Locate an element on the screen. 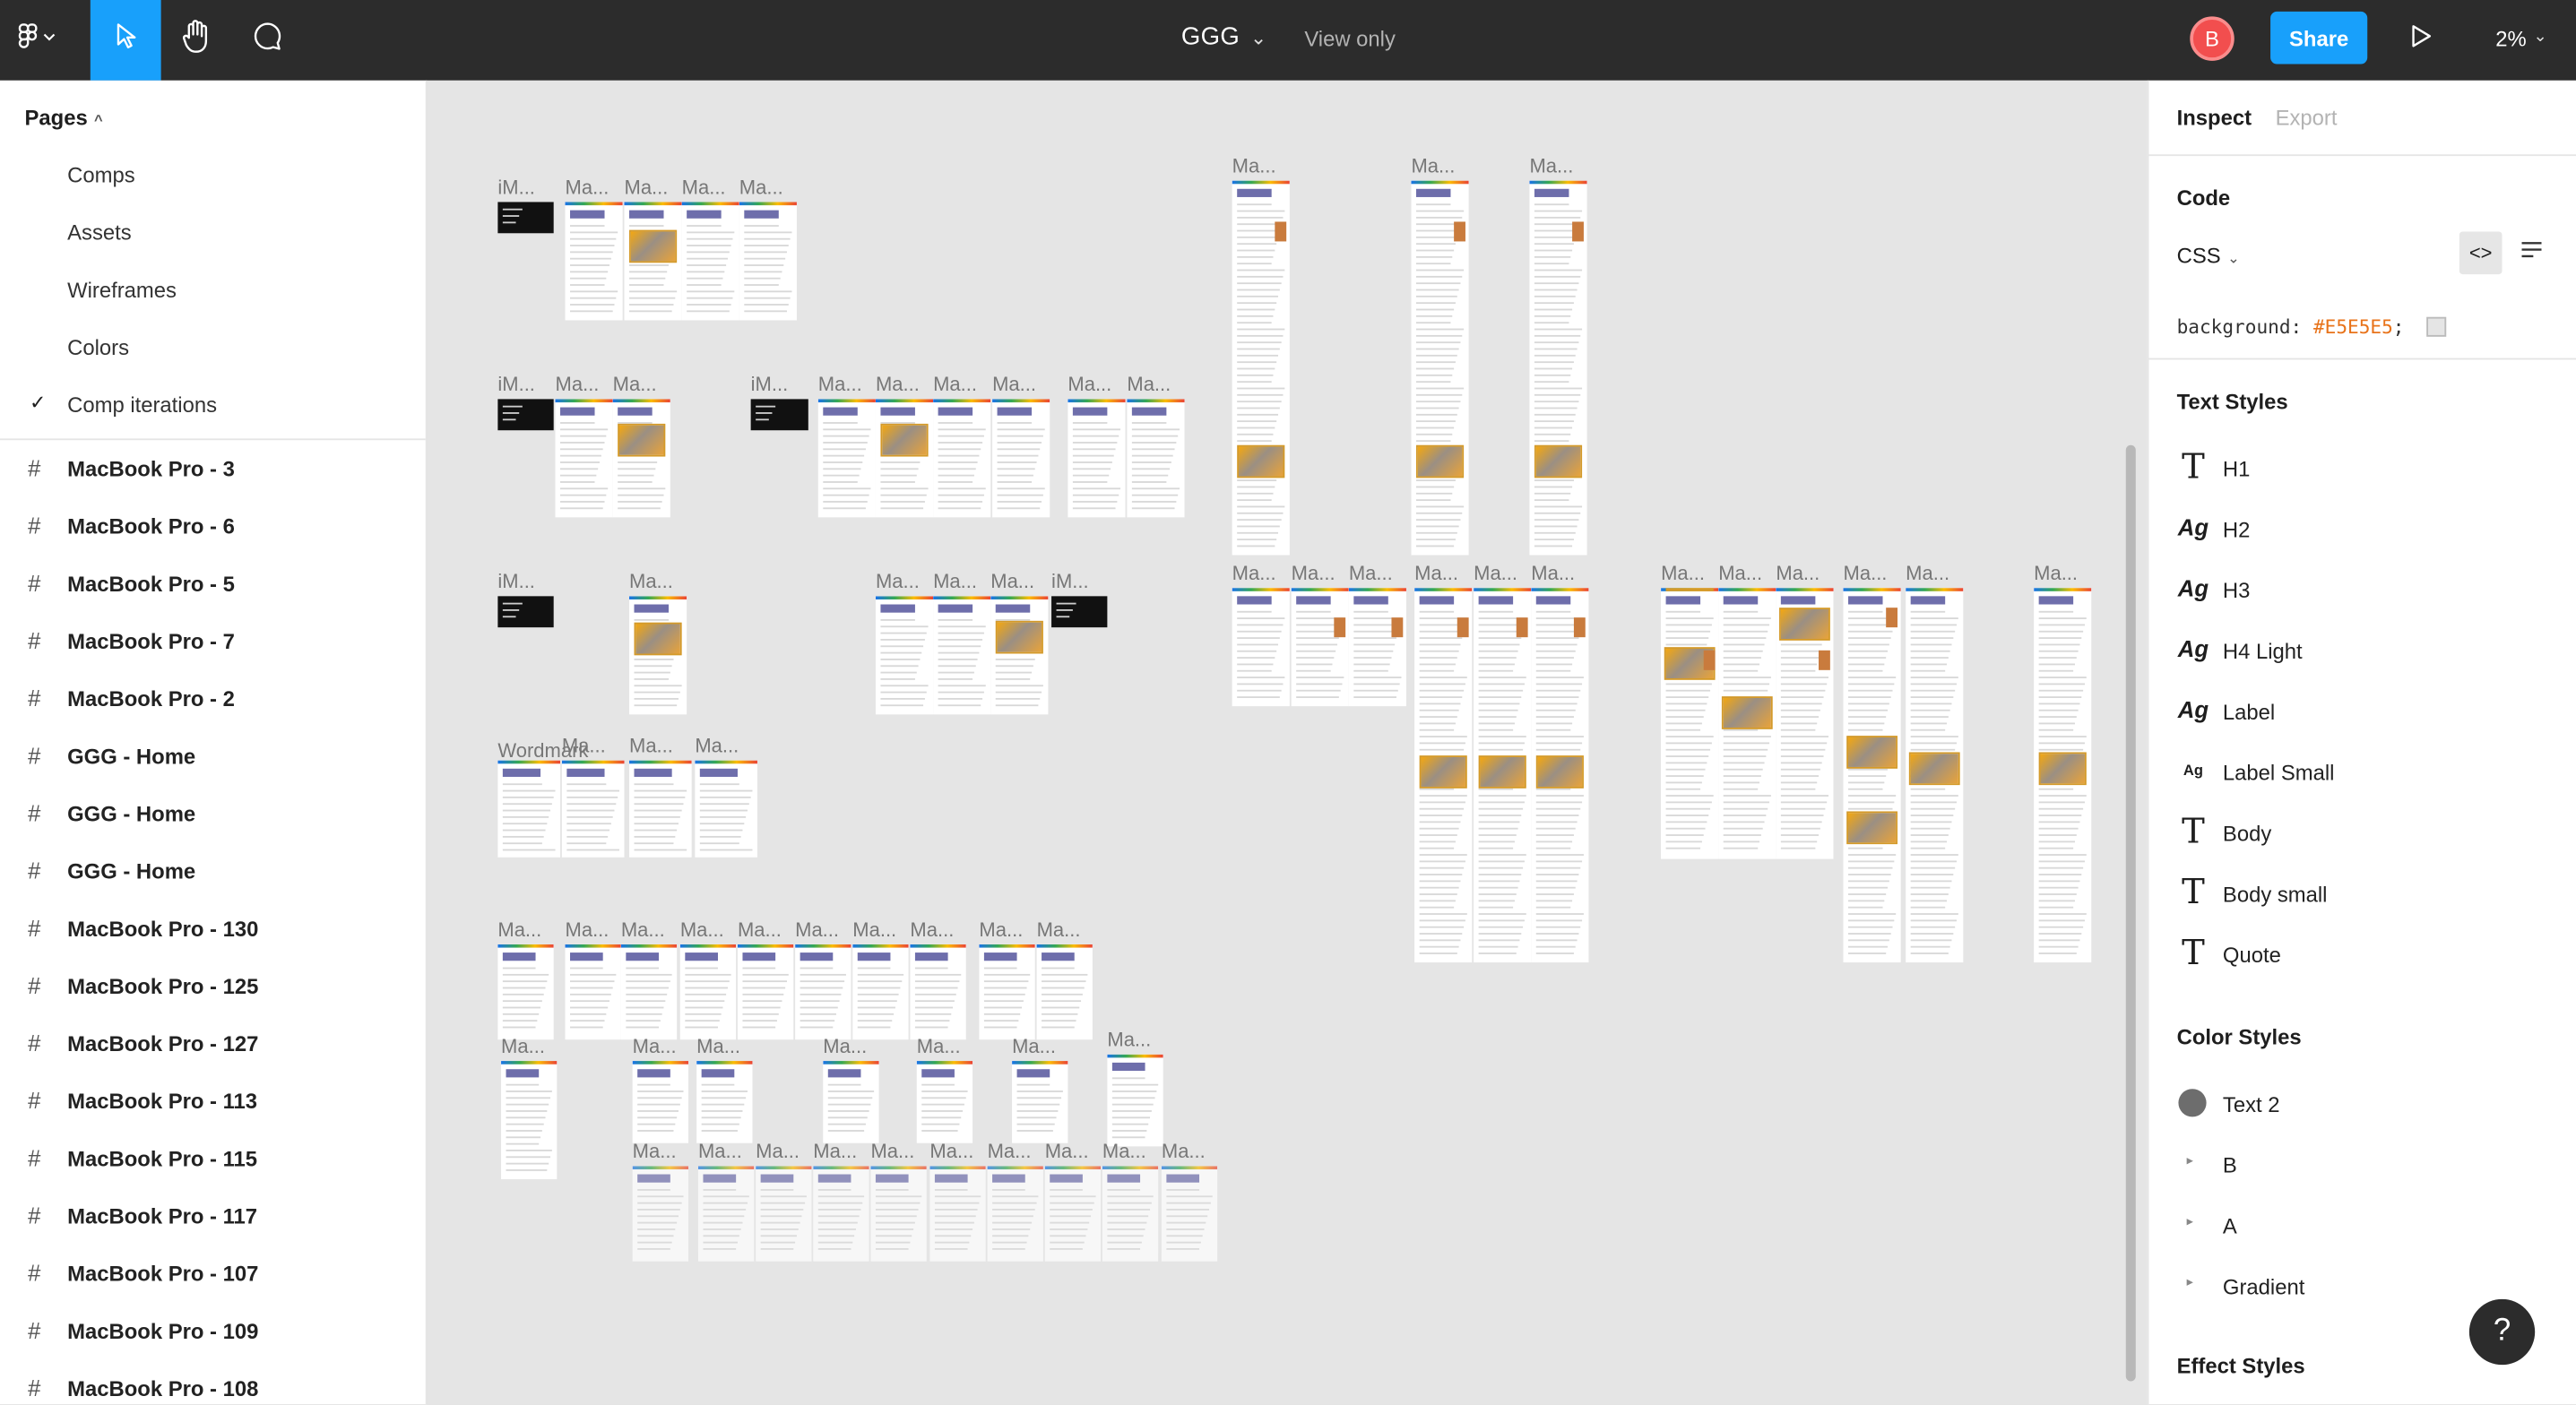 The image size is (2576, 1405). zoom-level: 2% is located at coordinates (2510, 38).